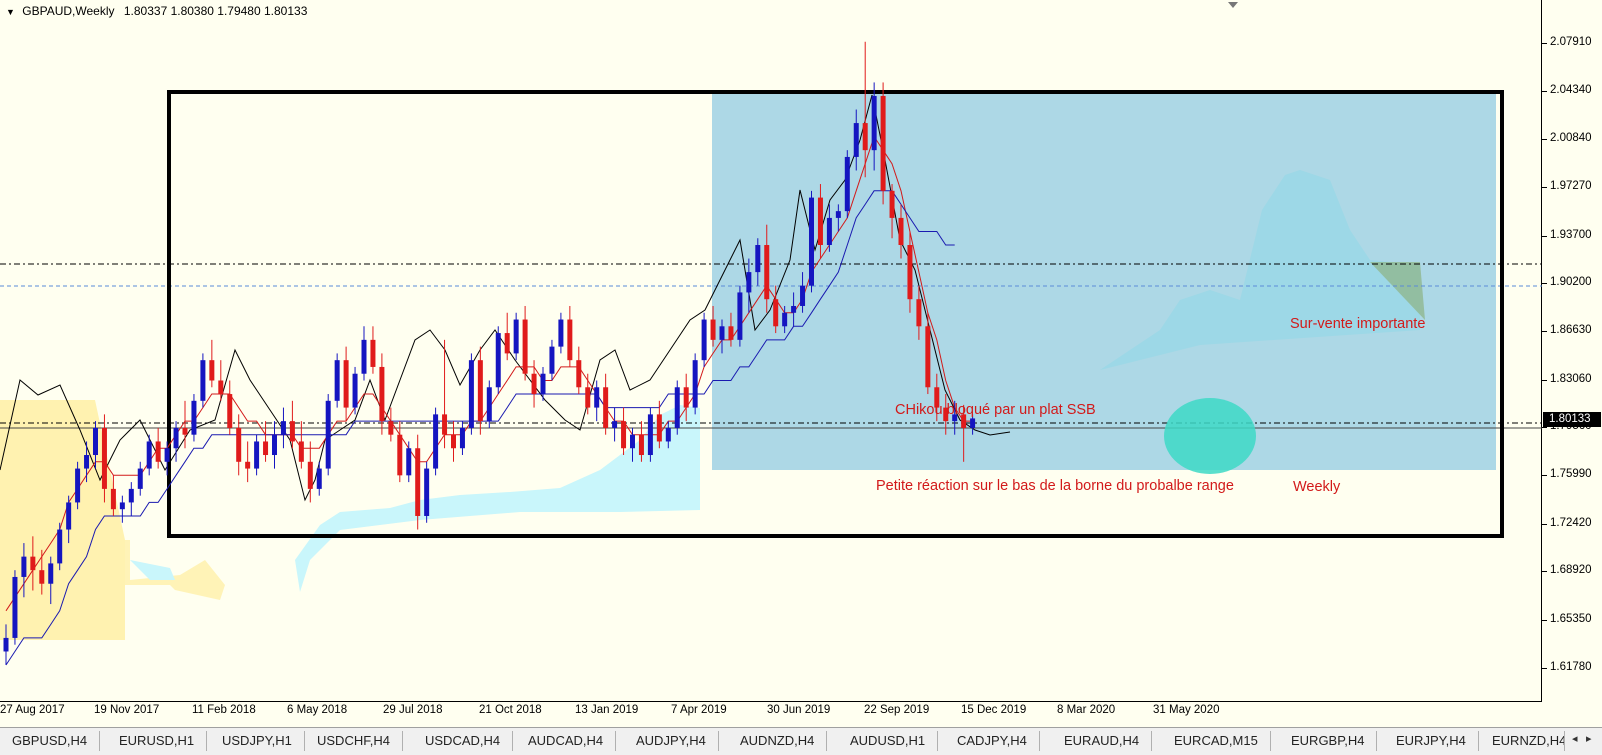 The width and height of the screenshot is (1602, 755). I want to click on symbol-tab: EURCAD,M15, so click(1216, 741).